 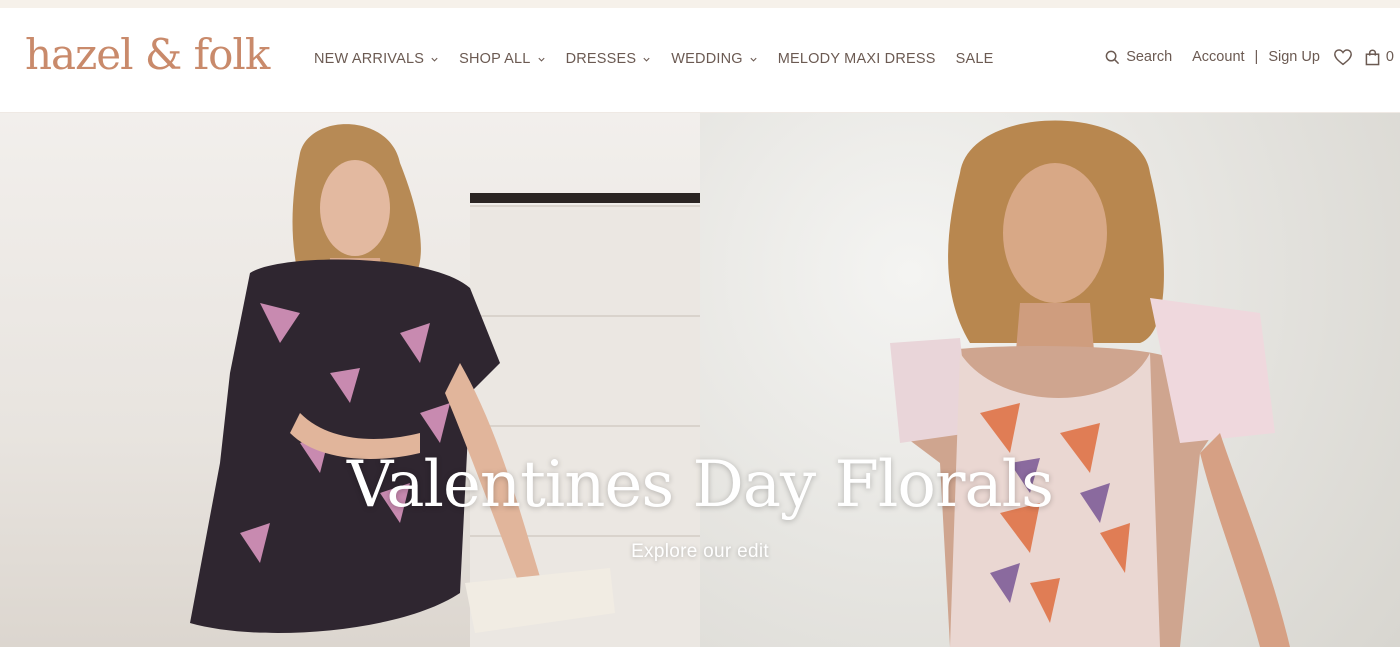 What do you see at coordinates (700, 552) in the screenshot?
I see `hero-cta-link: Explore our edit` at bounding box center [700, 552].